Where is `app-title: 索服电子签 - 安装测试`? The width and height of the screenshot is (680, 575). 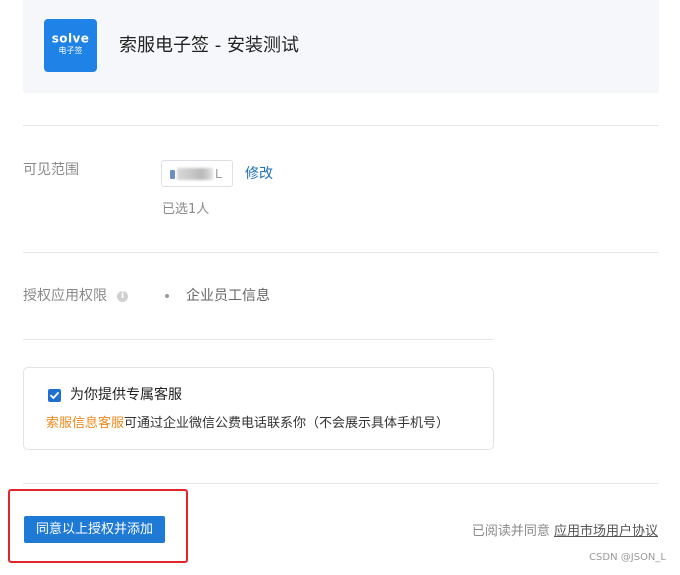
app-title: 索服电子签 - 安装测试 is located at coordinates (209, 45).